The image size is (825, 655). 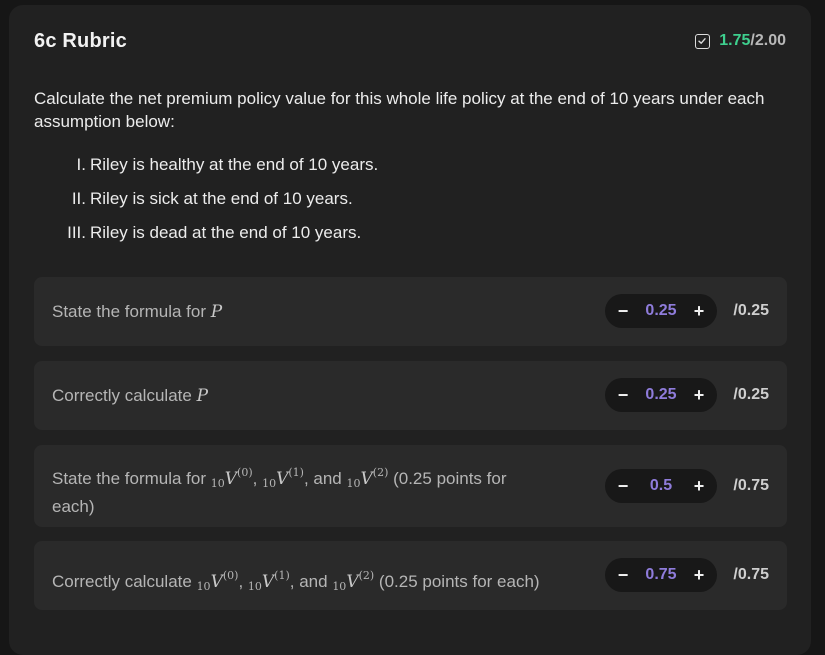 What do you see at coordinates (76, 232) in the screenshot?
I see `assumption-numeral: III.` at bounding box center [76, 232].